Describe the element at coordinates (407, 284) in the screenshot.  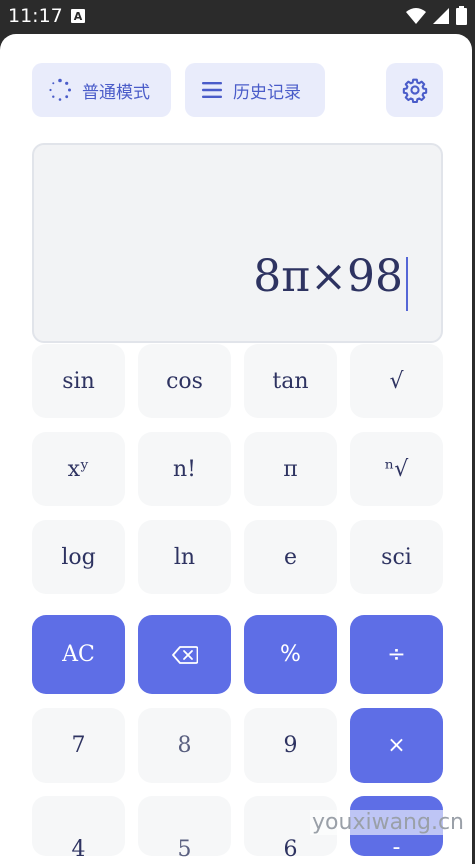
I see `text-cursor` at that location.